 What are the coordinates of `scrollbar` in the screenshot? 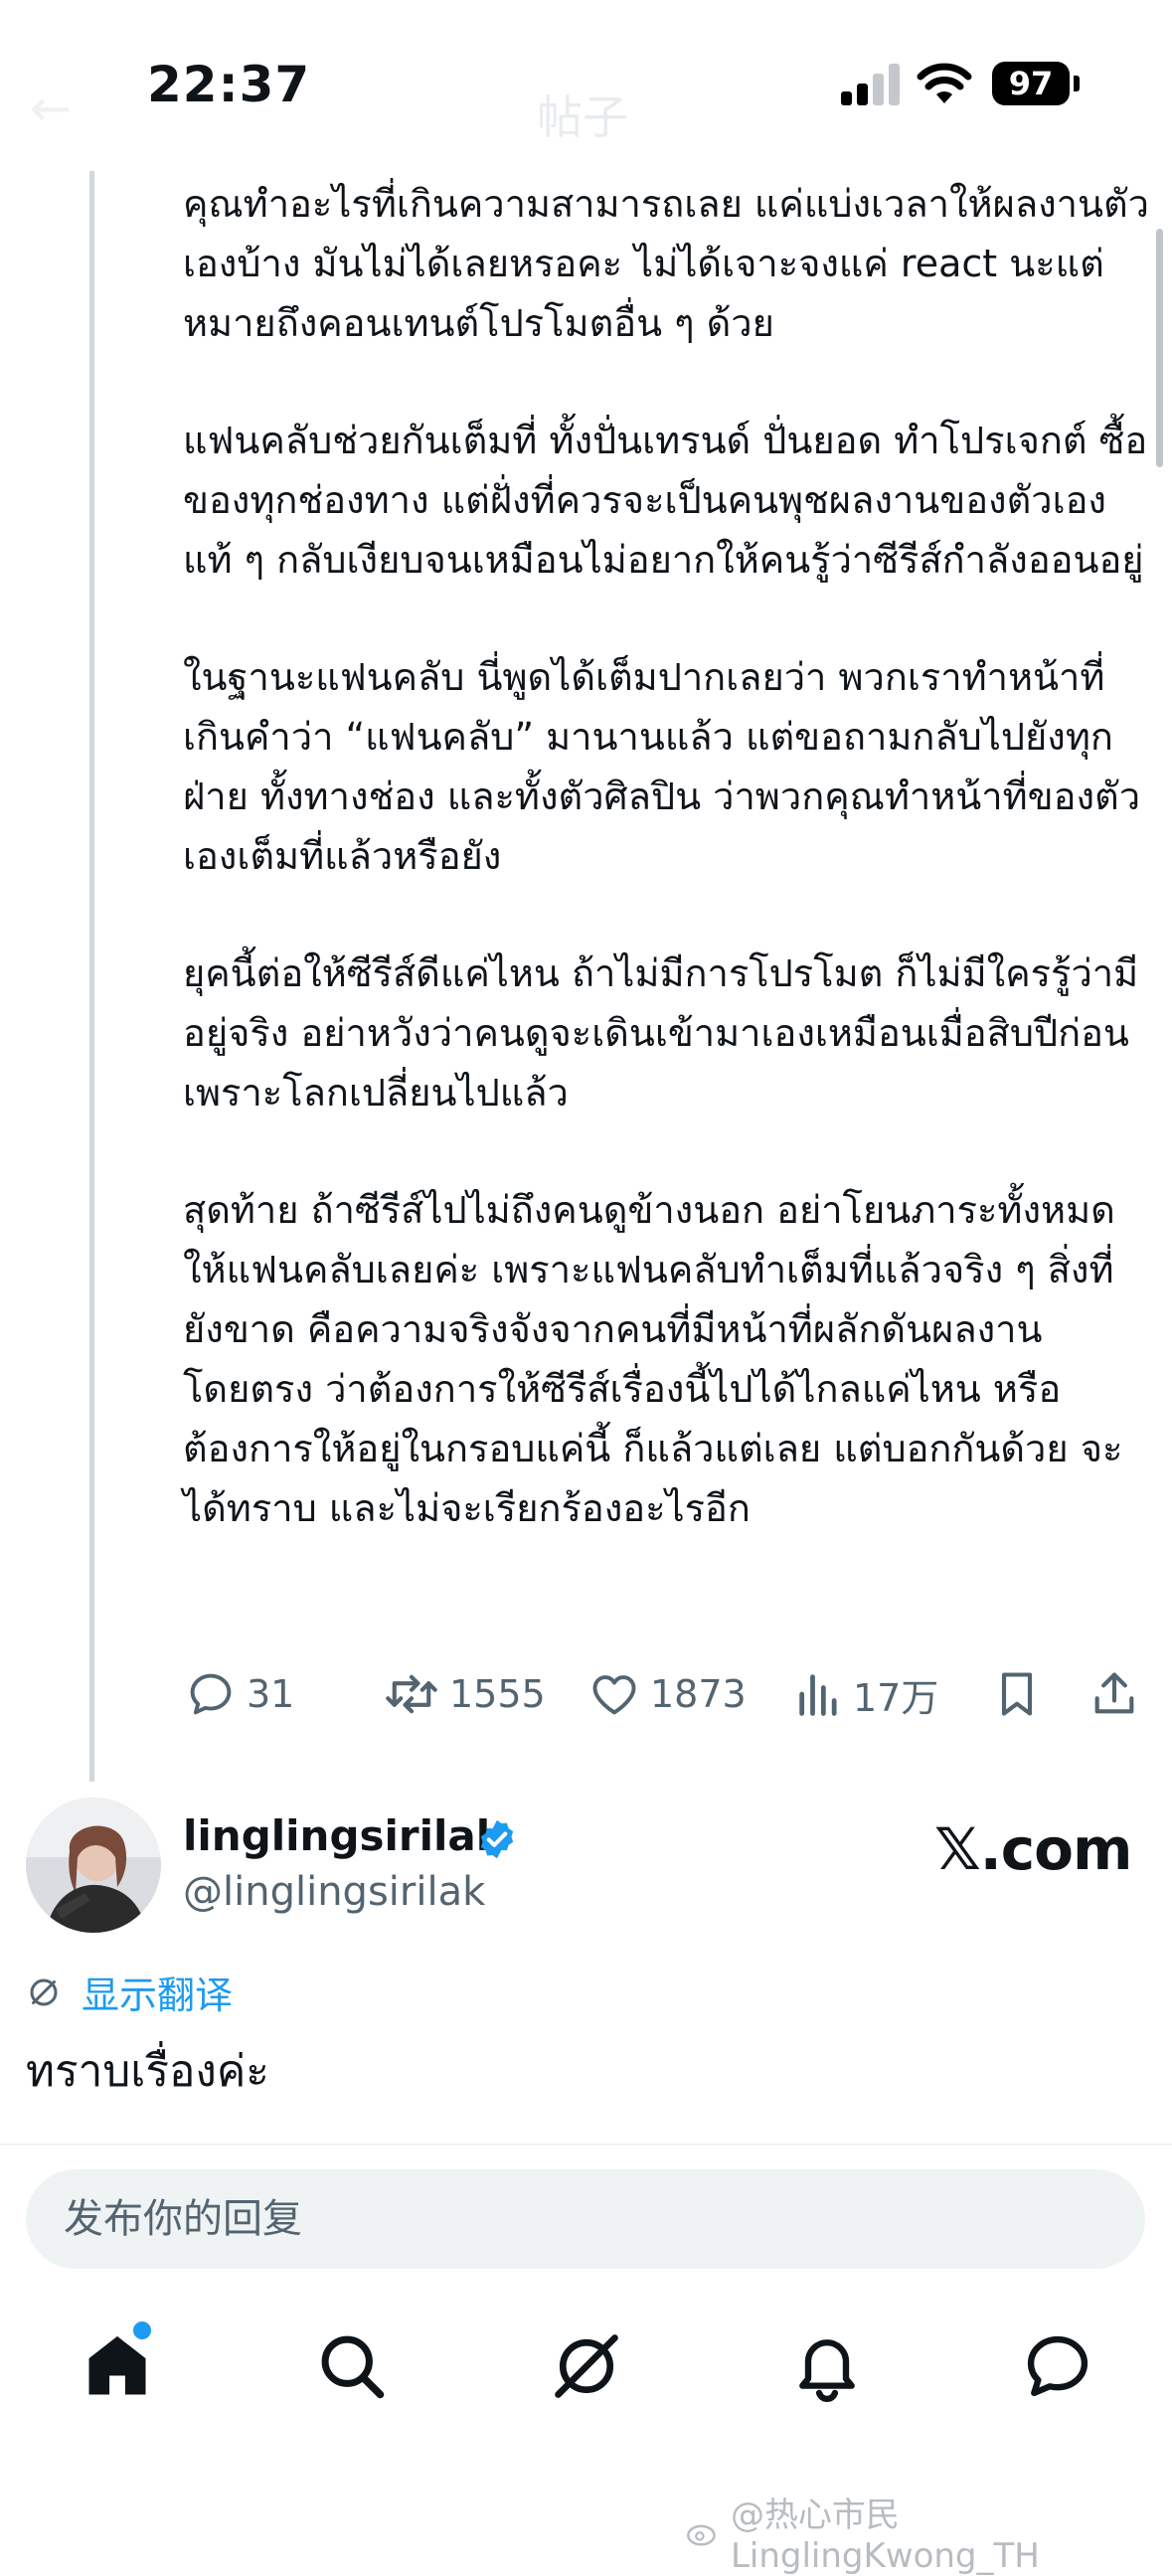 It's located at (1159, 348).